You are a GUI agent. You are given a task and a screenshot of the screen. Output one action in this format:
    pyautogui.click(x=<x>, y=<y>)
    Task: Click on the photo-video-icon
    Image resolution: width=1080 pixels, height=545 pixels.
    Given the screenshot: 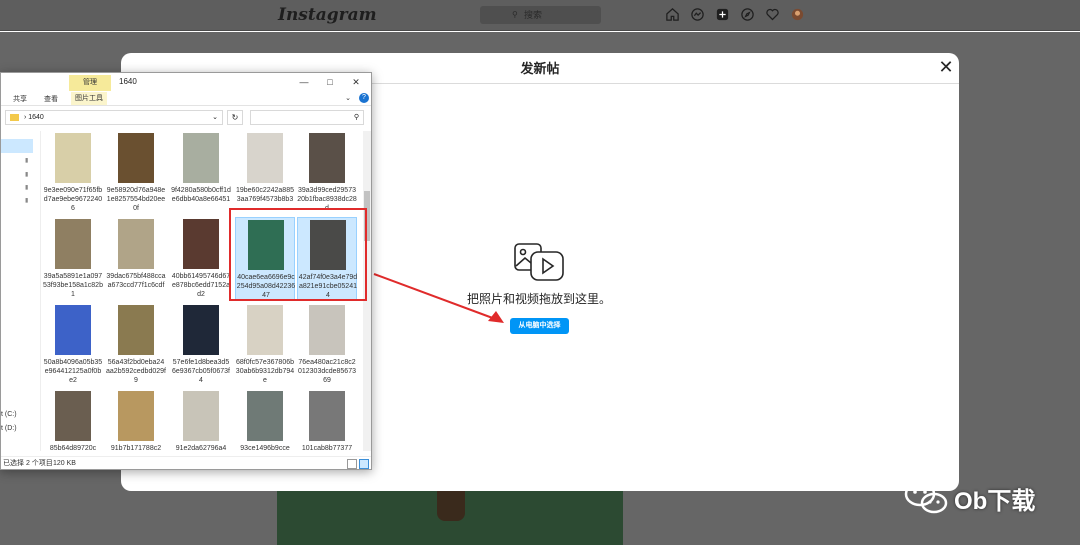 What is the action you would take?
    pyautogui.click(x=539, y=262)
    